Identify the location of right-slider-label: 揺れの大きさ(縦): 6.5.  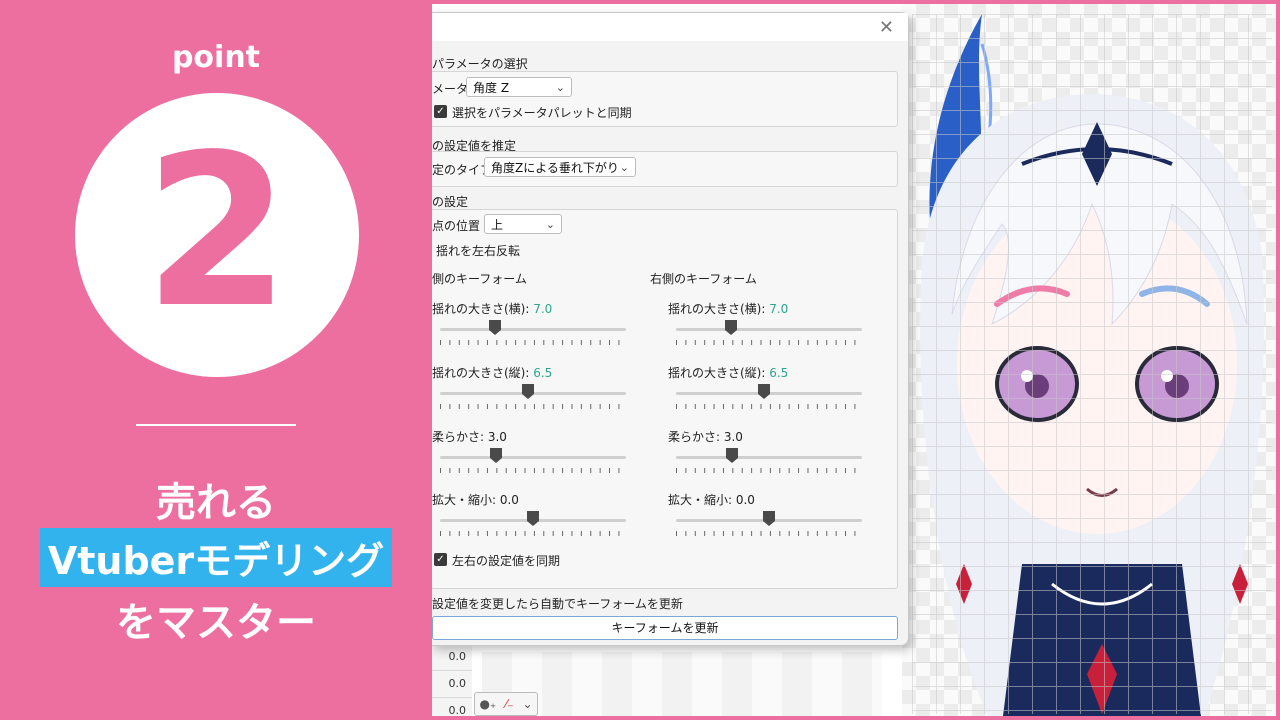
(728, 372).